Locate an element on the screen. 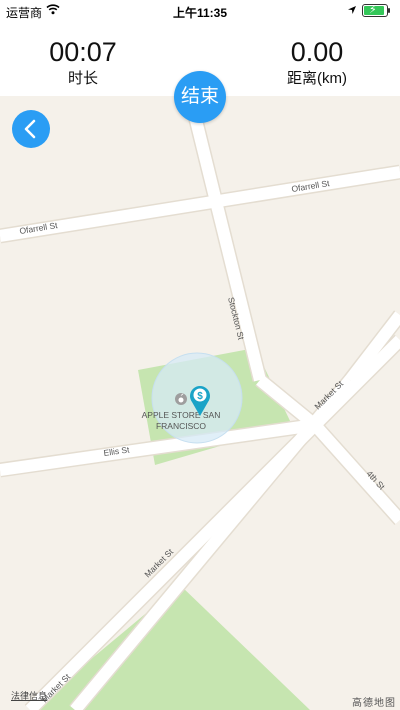 The height and width of the screenshot is (710, 400). battery-charging-icon: ⚡ is located at coordinates (375, 10).